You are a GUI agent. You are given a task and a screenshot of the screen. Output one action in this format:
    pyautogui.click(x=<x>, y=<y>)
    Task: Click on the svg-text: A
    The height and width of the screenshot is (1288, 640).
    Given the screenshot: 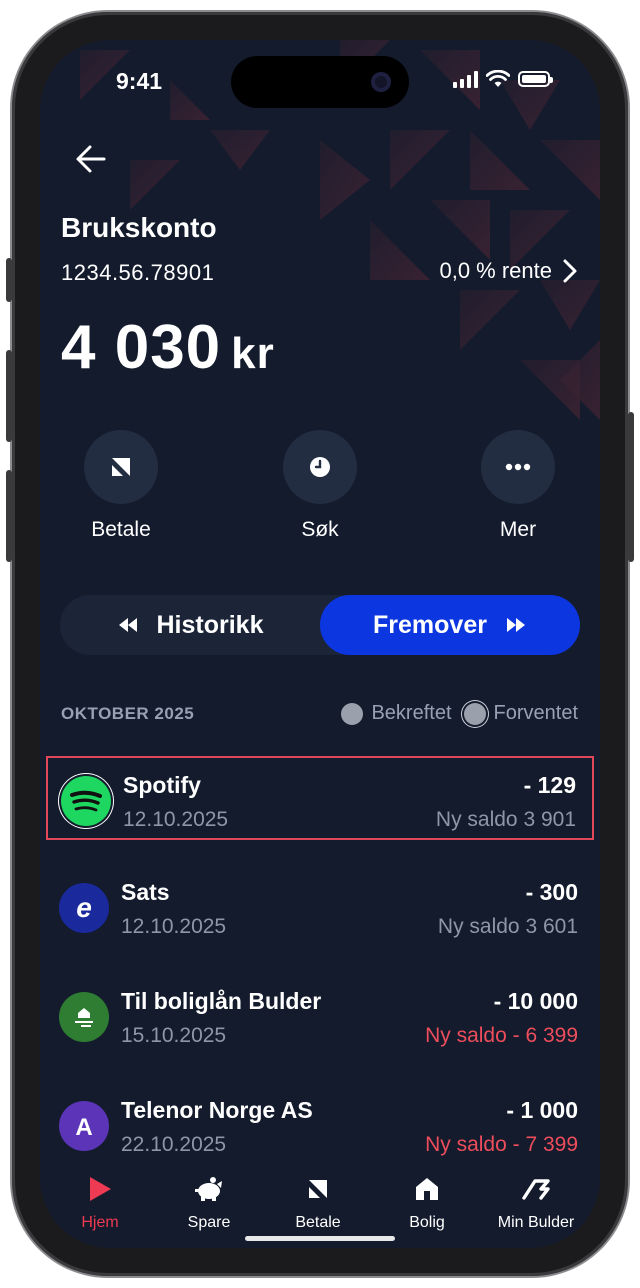 What is the action you would take?
    pyautogui.click(x=83, y=1127)
    